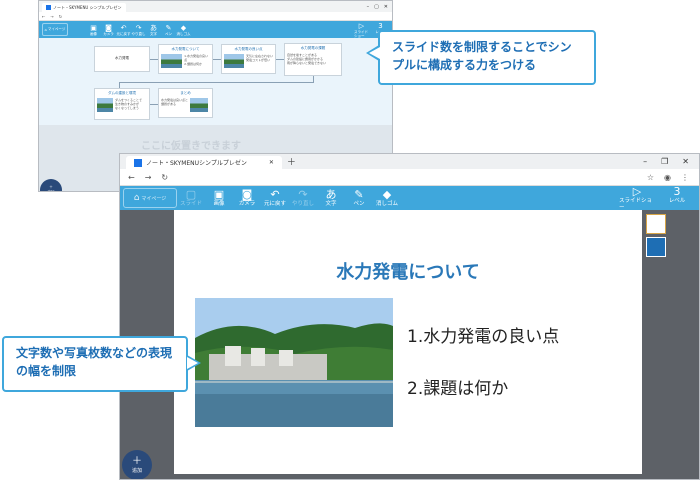 The height and width of the screenshot is (480, 700). What do you see at coordinates (87, 7) in the screenshot?
I see `back-tab-title: ノート・SKYMENU シンプルプレゼン` at bounding box center [87, 7].